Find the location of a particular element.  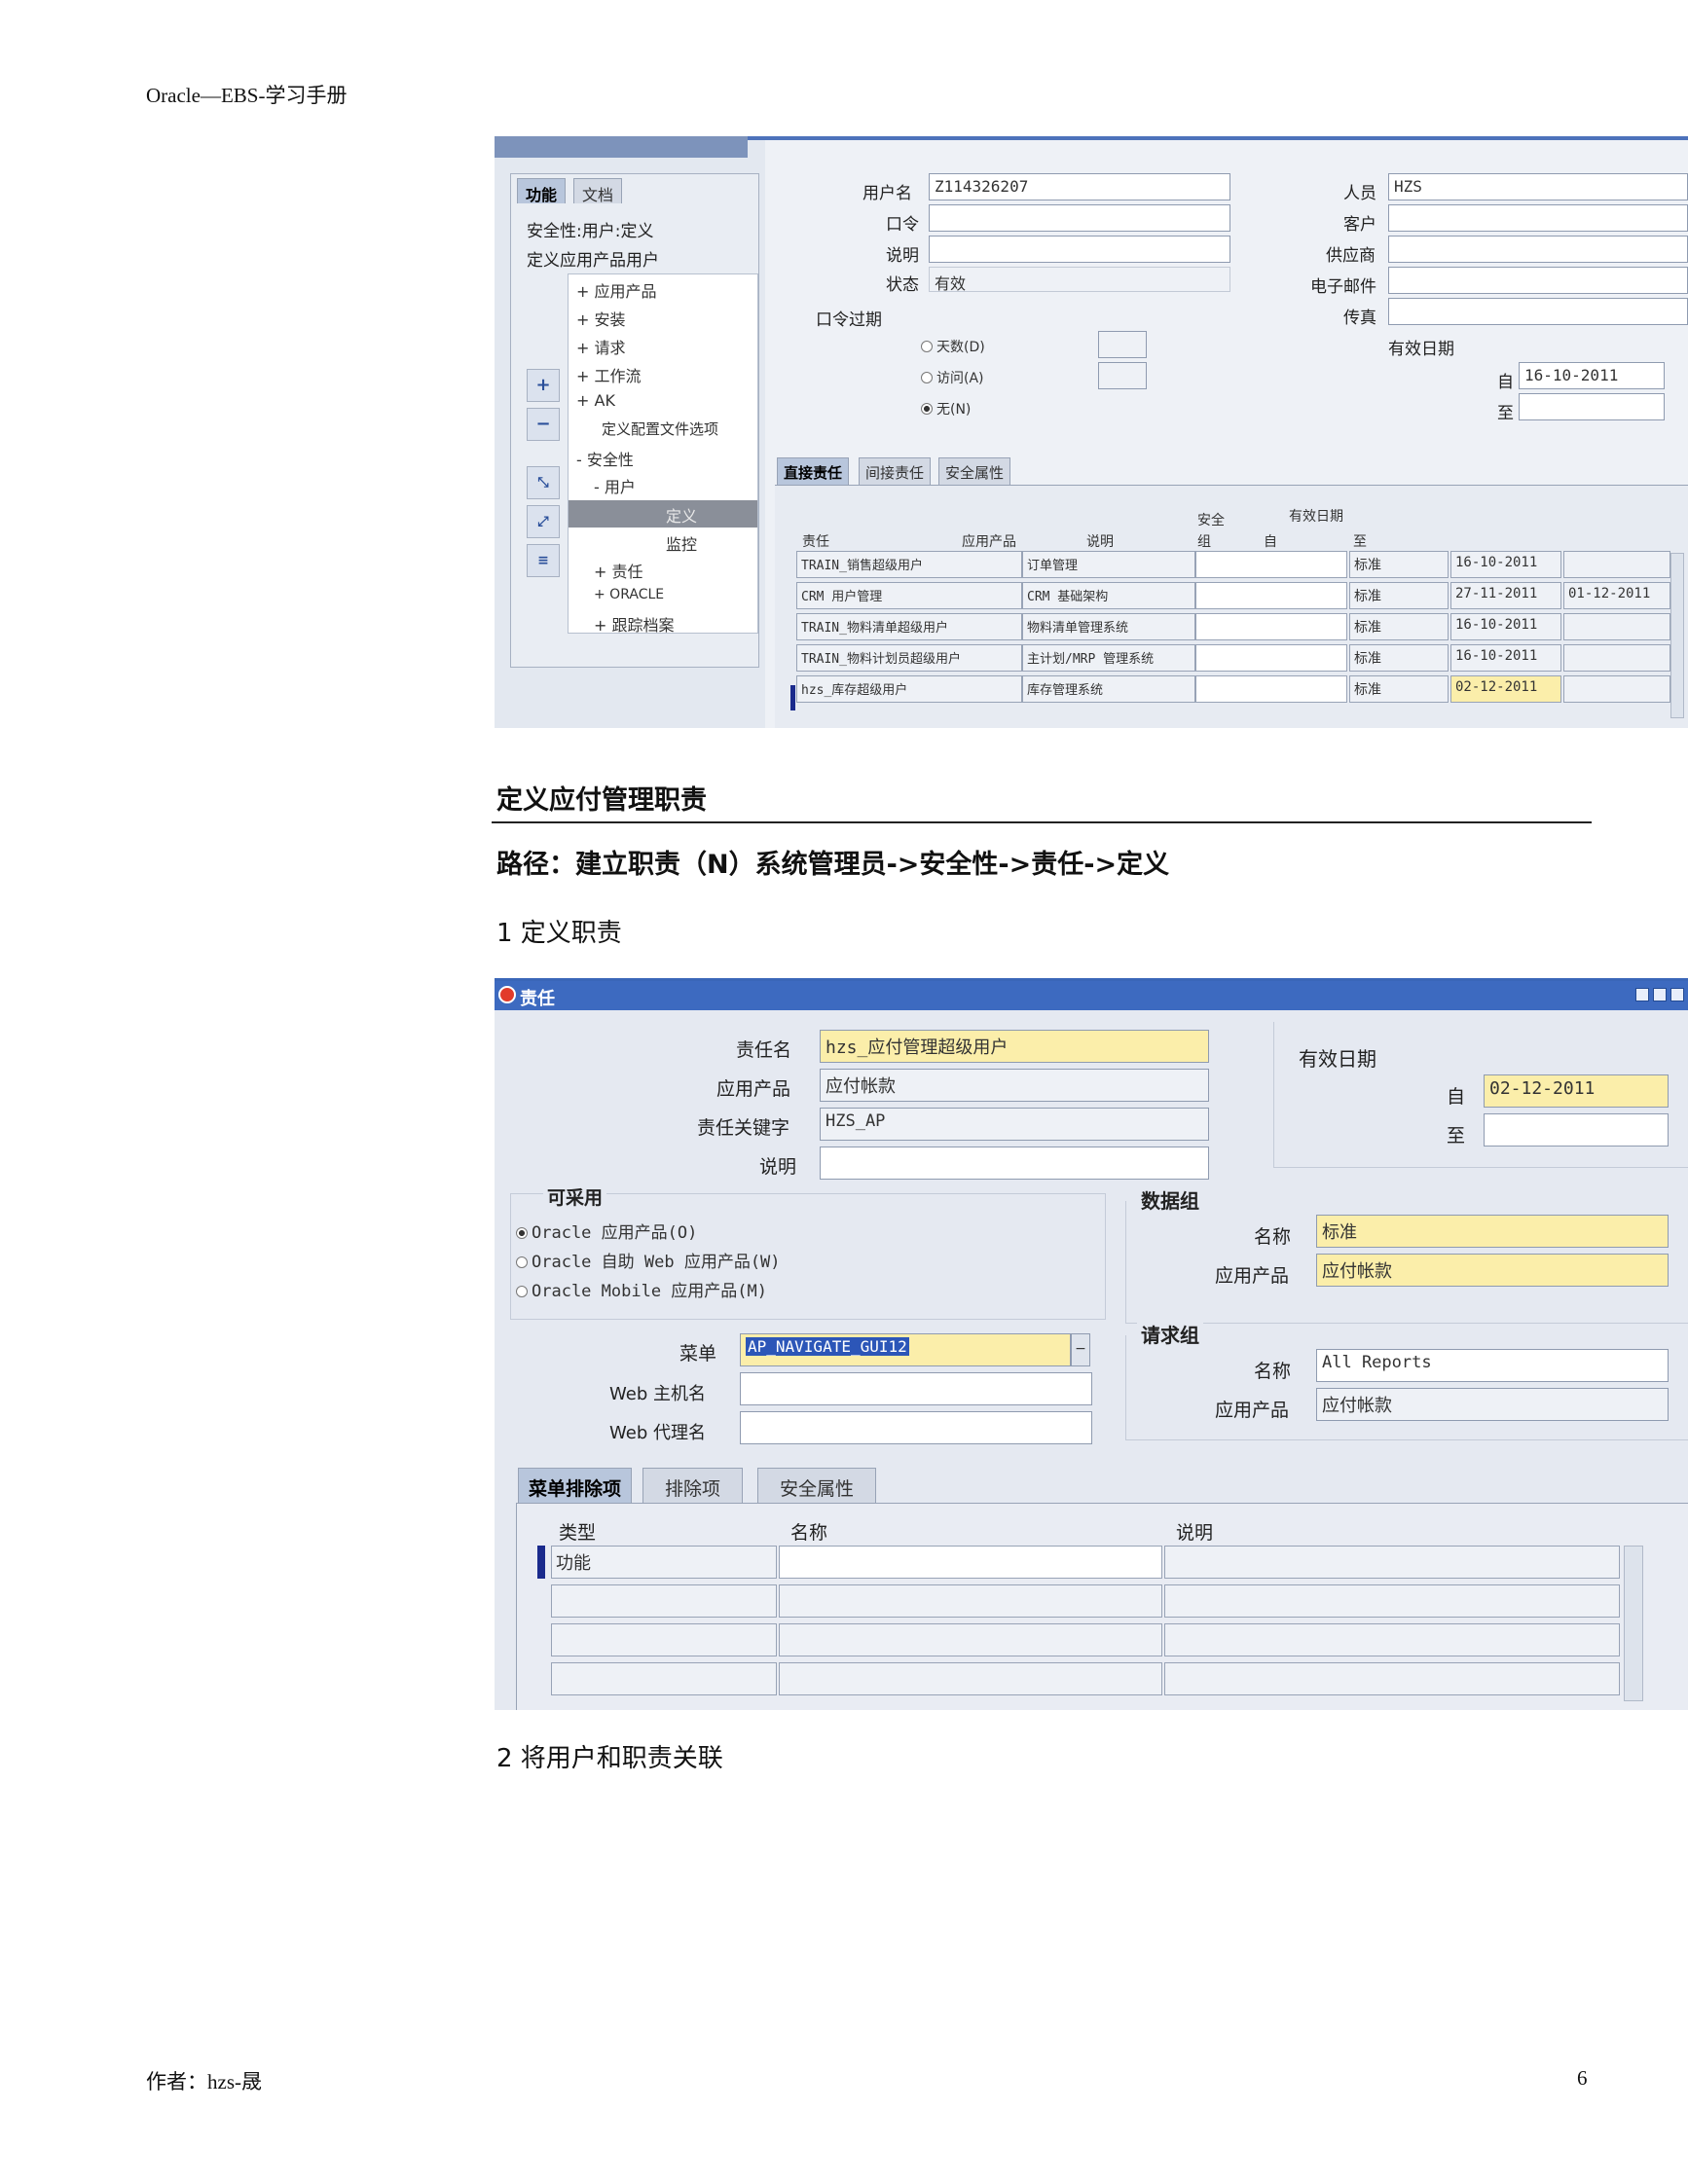

expand-all-icon: ⤡ is located at coordinates (543, 482).